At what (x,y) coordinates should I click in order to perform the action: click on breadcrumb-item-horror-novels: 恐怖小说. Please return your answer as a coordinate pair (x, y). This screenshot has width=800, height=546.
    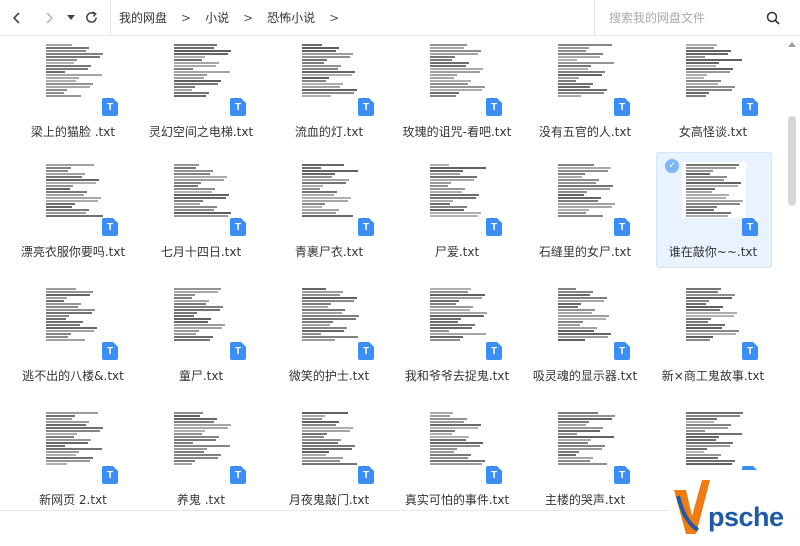
    Looking at the image, I should click on (291, 17).